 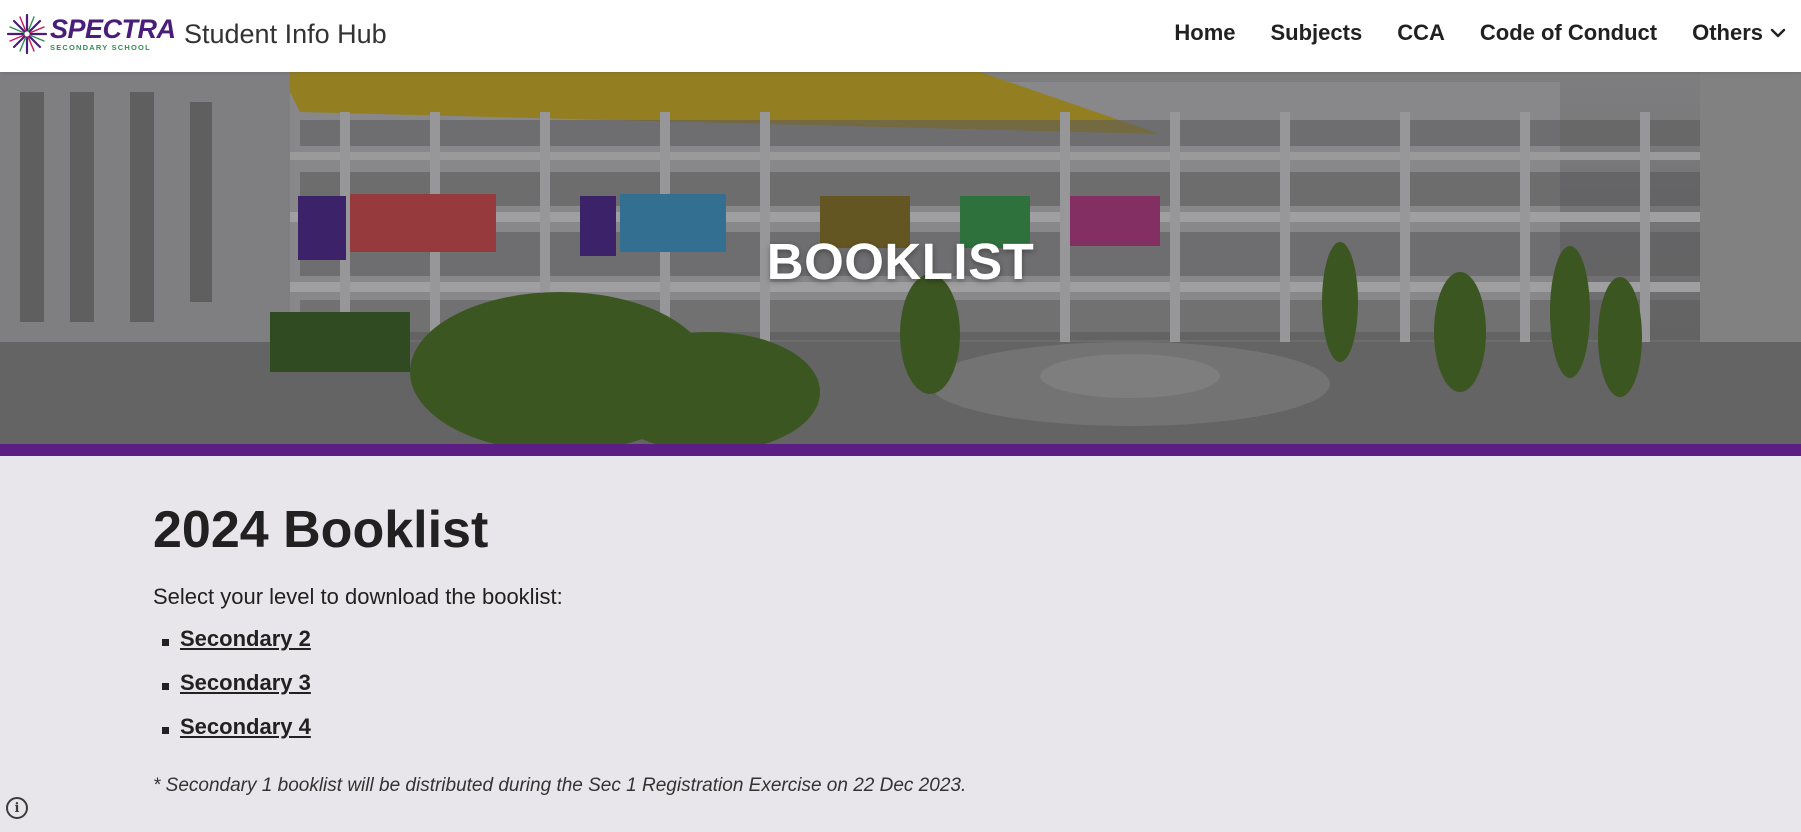 I want to click on accent-divider, so click(x=900, y=450).